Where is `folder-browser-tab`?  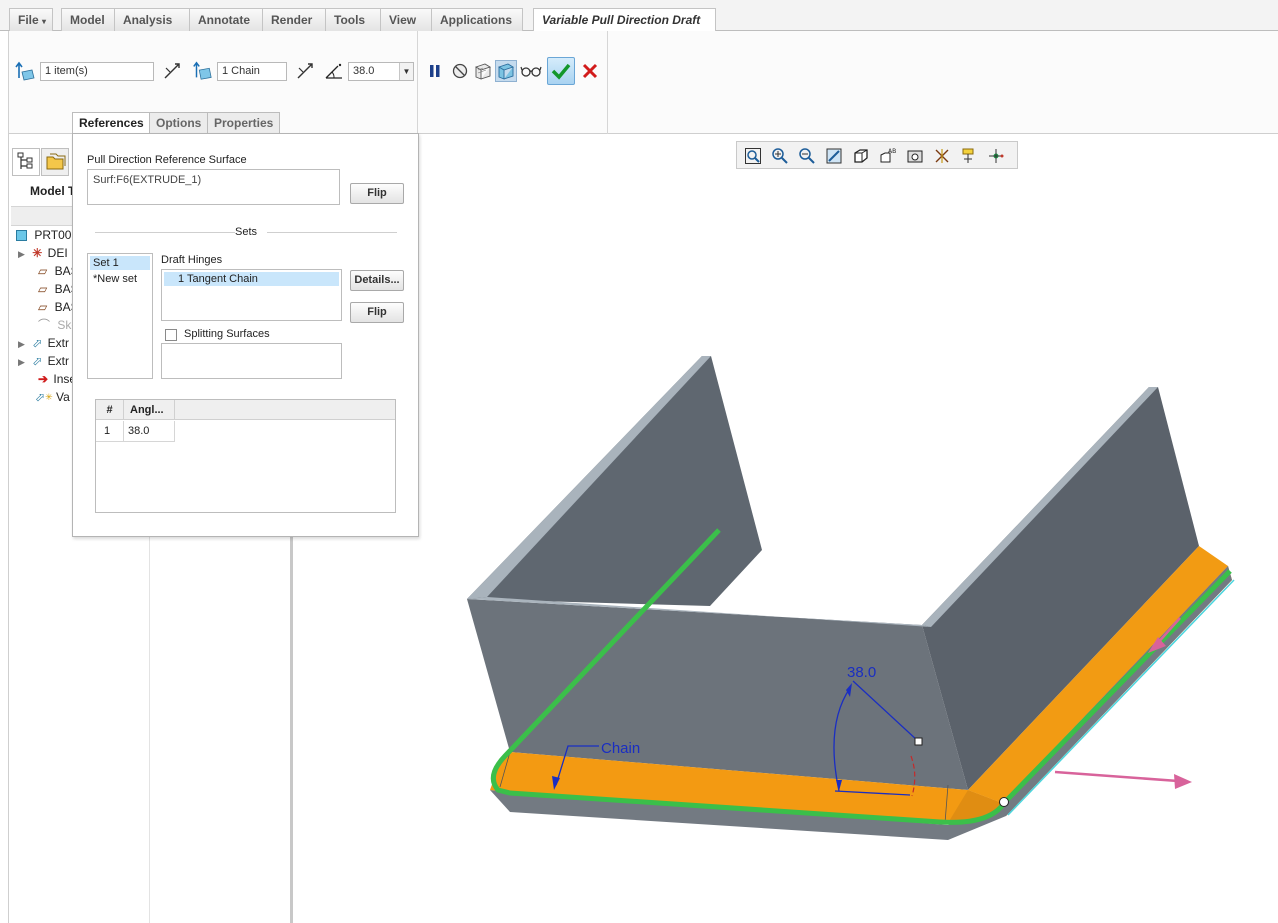 folder-browser-tab is located at coordinates (55, 162).